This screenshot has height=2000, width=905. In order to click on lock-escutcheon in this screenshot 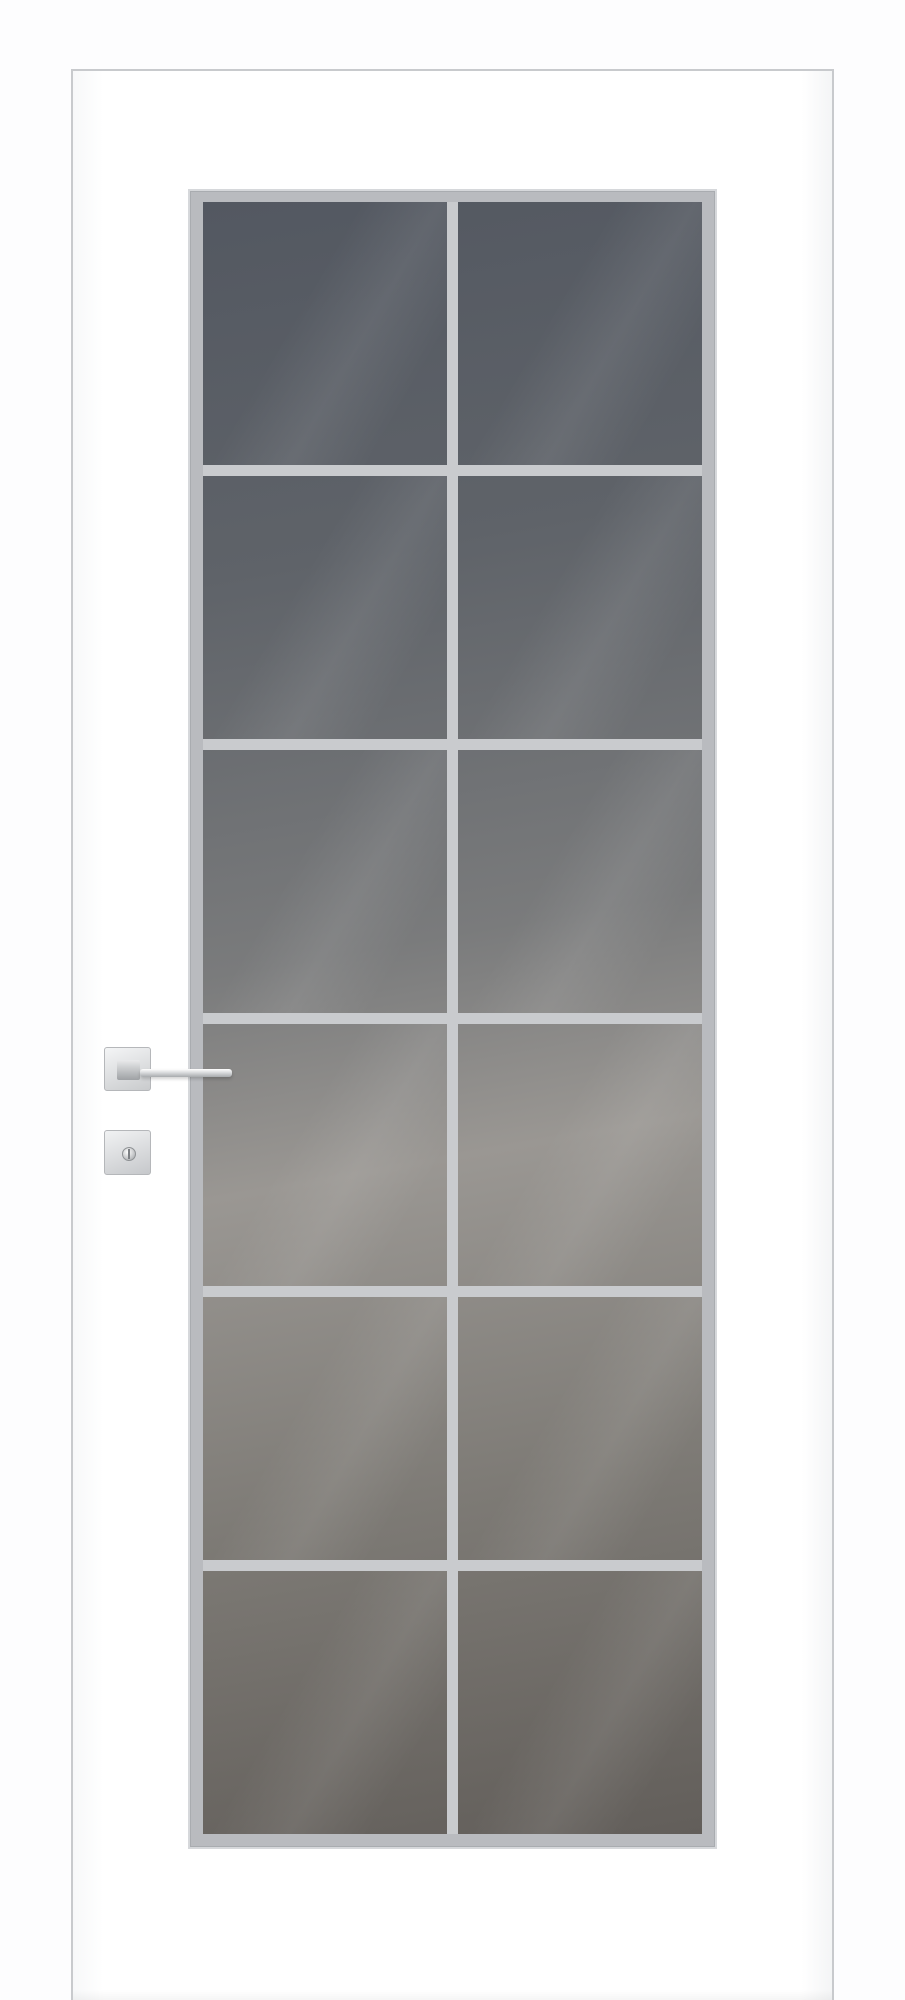, I will do `click(127, 1152)`.